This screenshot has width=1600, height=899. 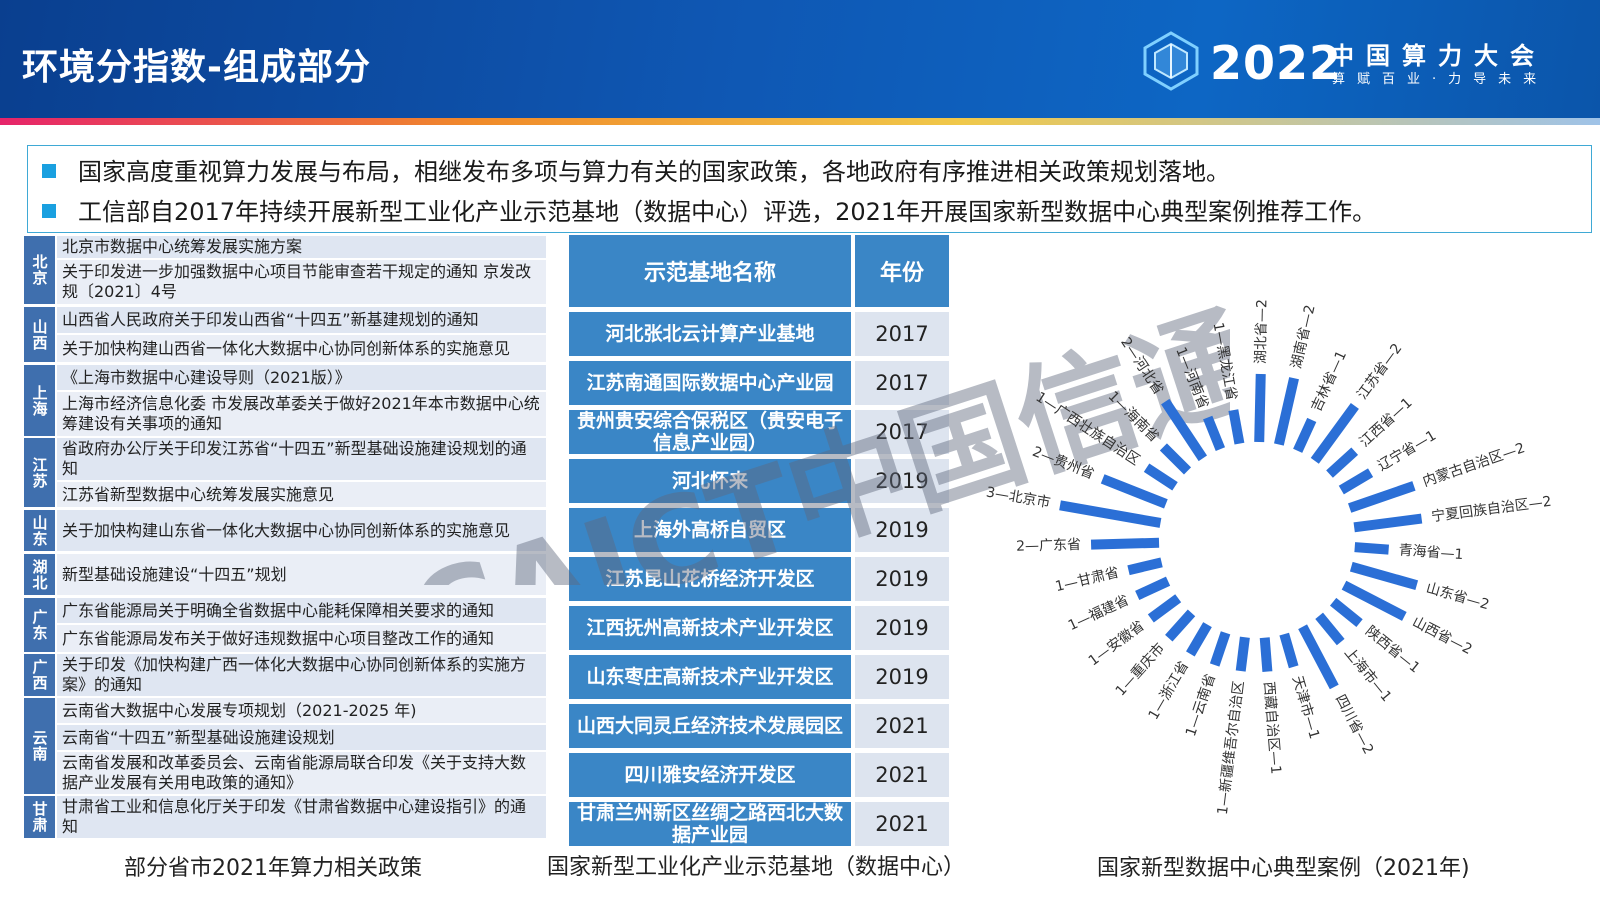 What do you see at coordinates (1231, 748) in the screenshot?
I see `radial-bar-label: 1—新疆维吾尔自治区` at bounding box center [1231, 748].